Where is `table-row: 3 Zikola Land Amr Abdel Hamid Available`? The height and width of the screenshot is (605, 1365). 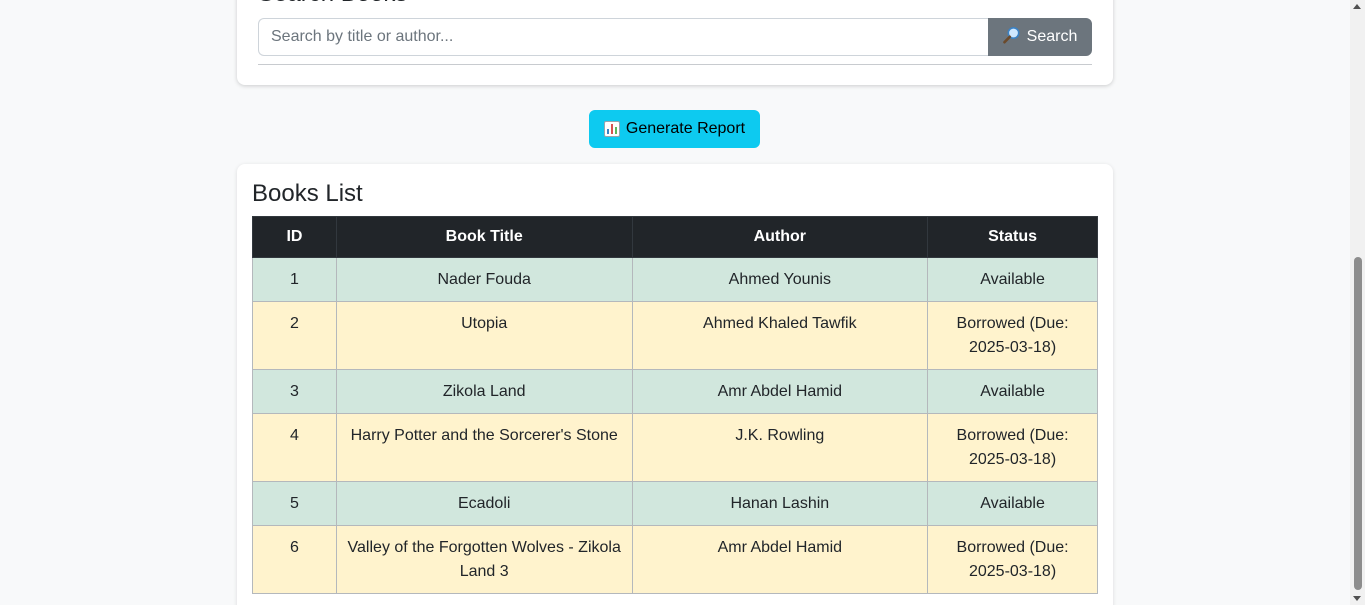 table-row: 3 Zikola Land Amr Abdel Hamid Available is located at coordinates (675, 391).